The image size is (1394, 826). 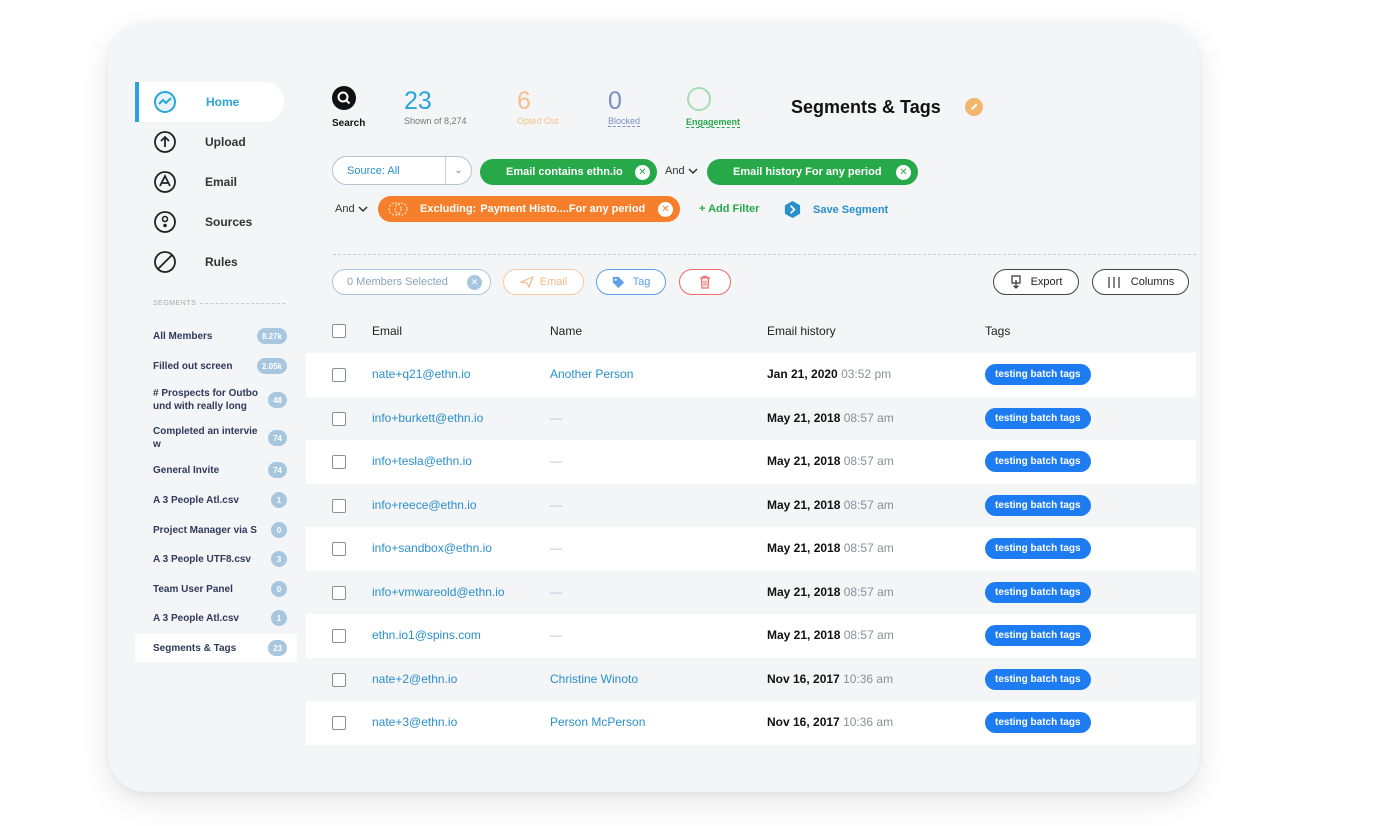 I want to click on nav-home: Home, so click(x=209, y=102).